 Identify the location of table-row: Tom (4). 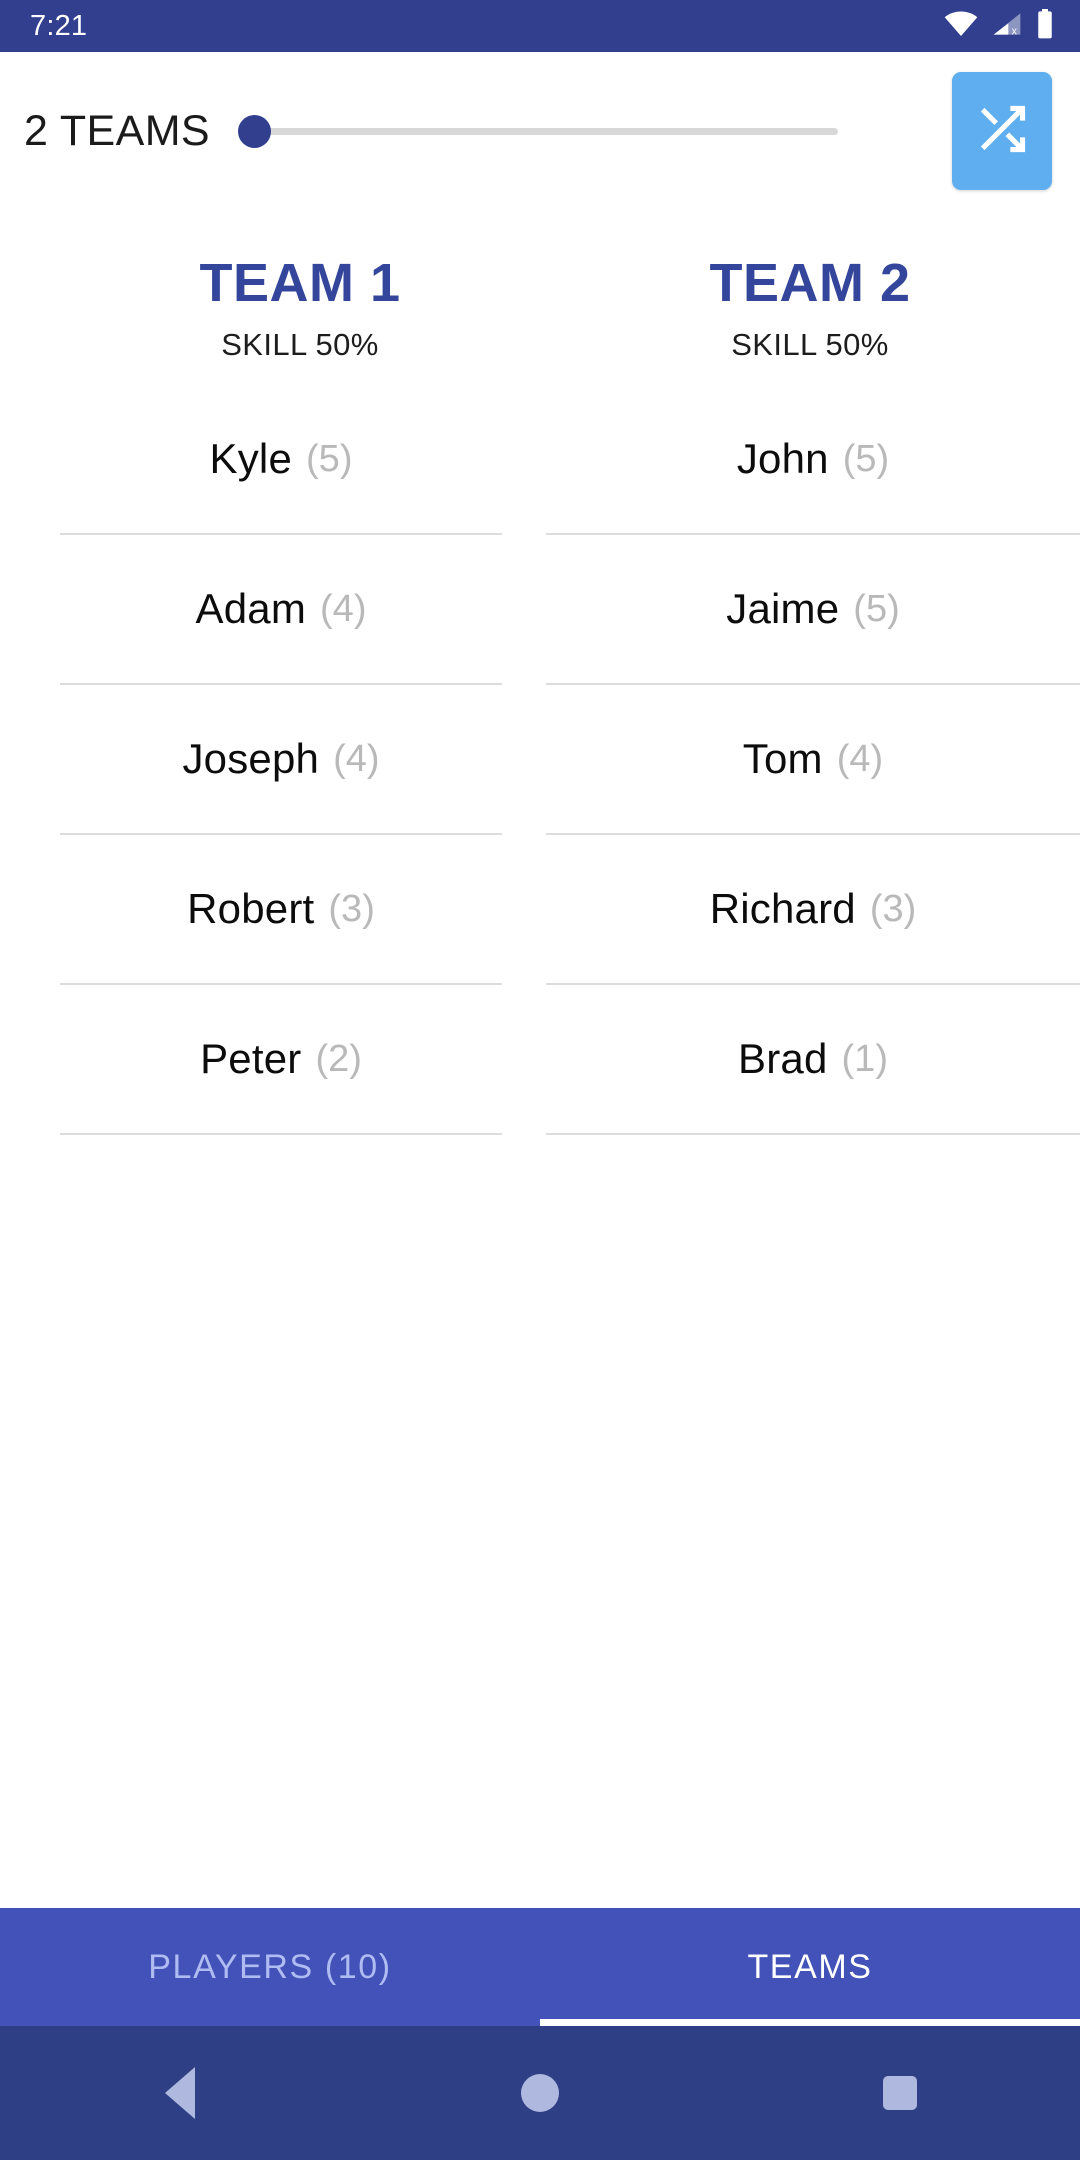
(813, 760).